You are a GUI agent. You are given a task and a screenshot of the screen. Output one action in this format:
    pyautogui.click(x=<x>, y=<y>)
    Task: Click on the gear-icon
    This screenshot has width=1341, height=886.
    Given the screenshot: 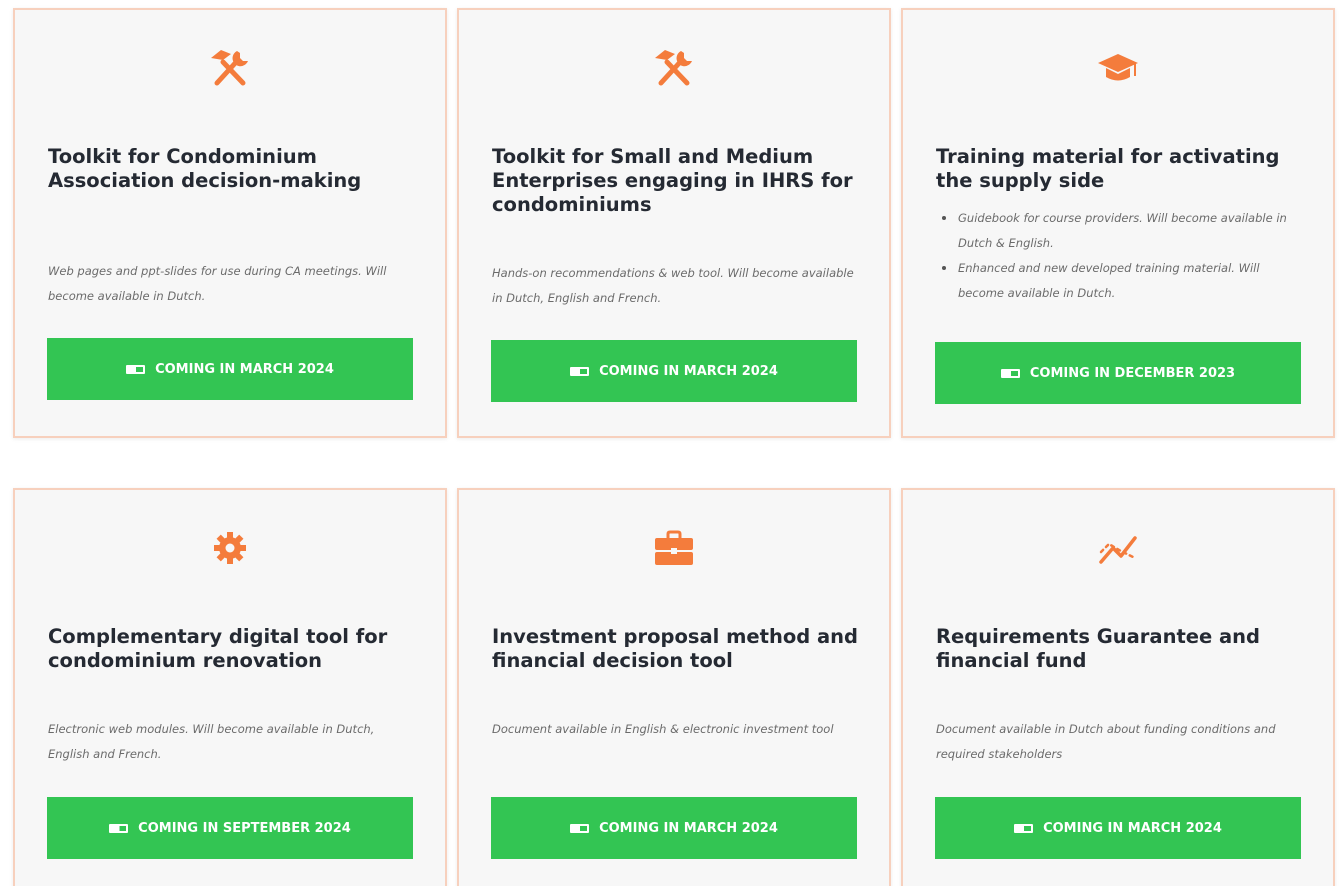 What is the action you would take?
    pyautogui.click(x=230, y=548)
    